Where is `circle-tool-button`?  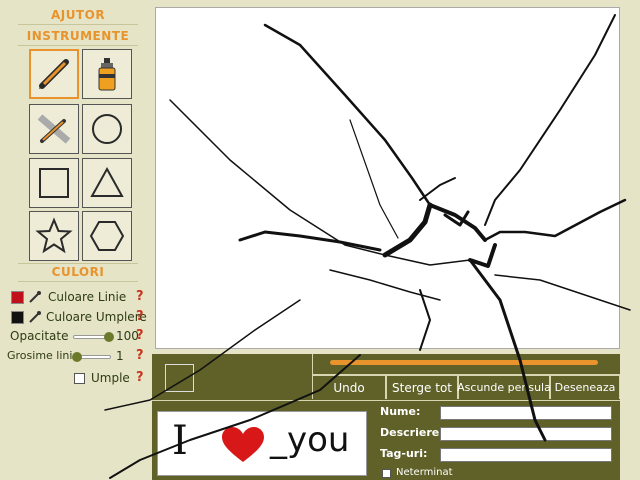
circle-tool-button is located at coordinates (107, 129).